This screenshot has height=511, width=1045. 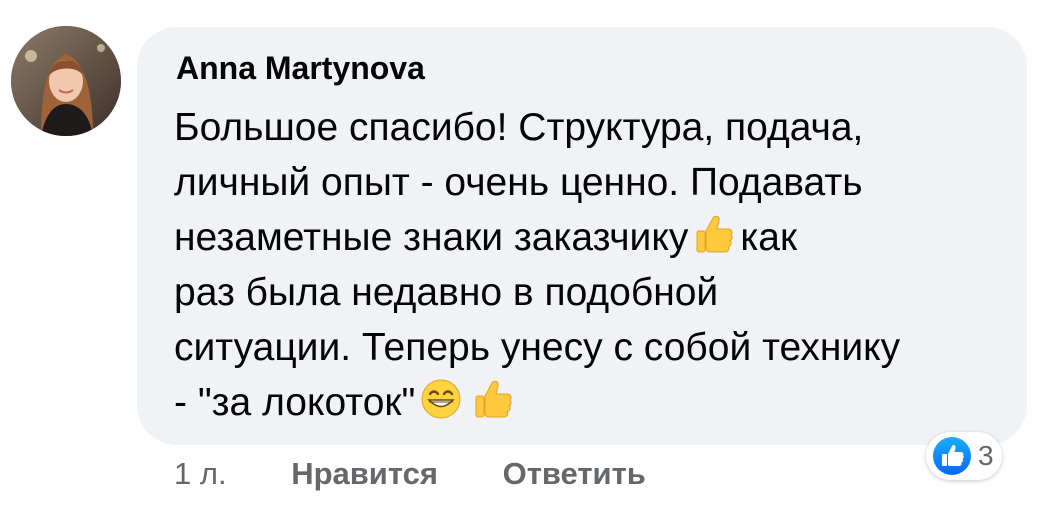 I want to click on comment-line: незаметные знаки заказчику как, so click(x=589, y=237).